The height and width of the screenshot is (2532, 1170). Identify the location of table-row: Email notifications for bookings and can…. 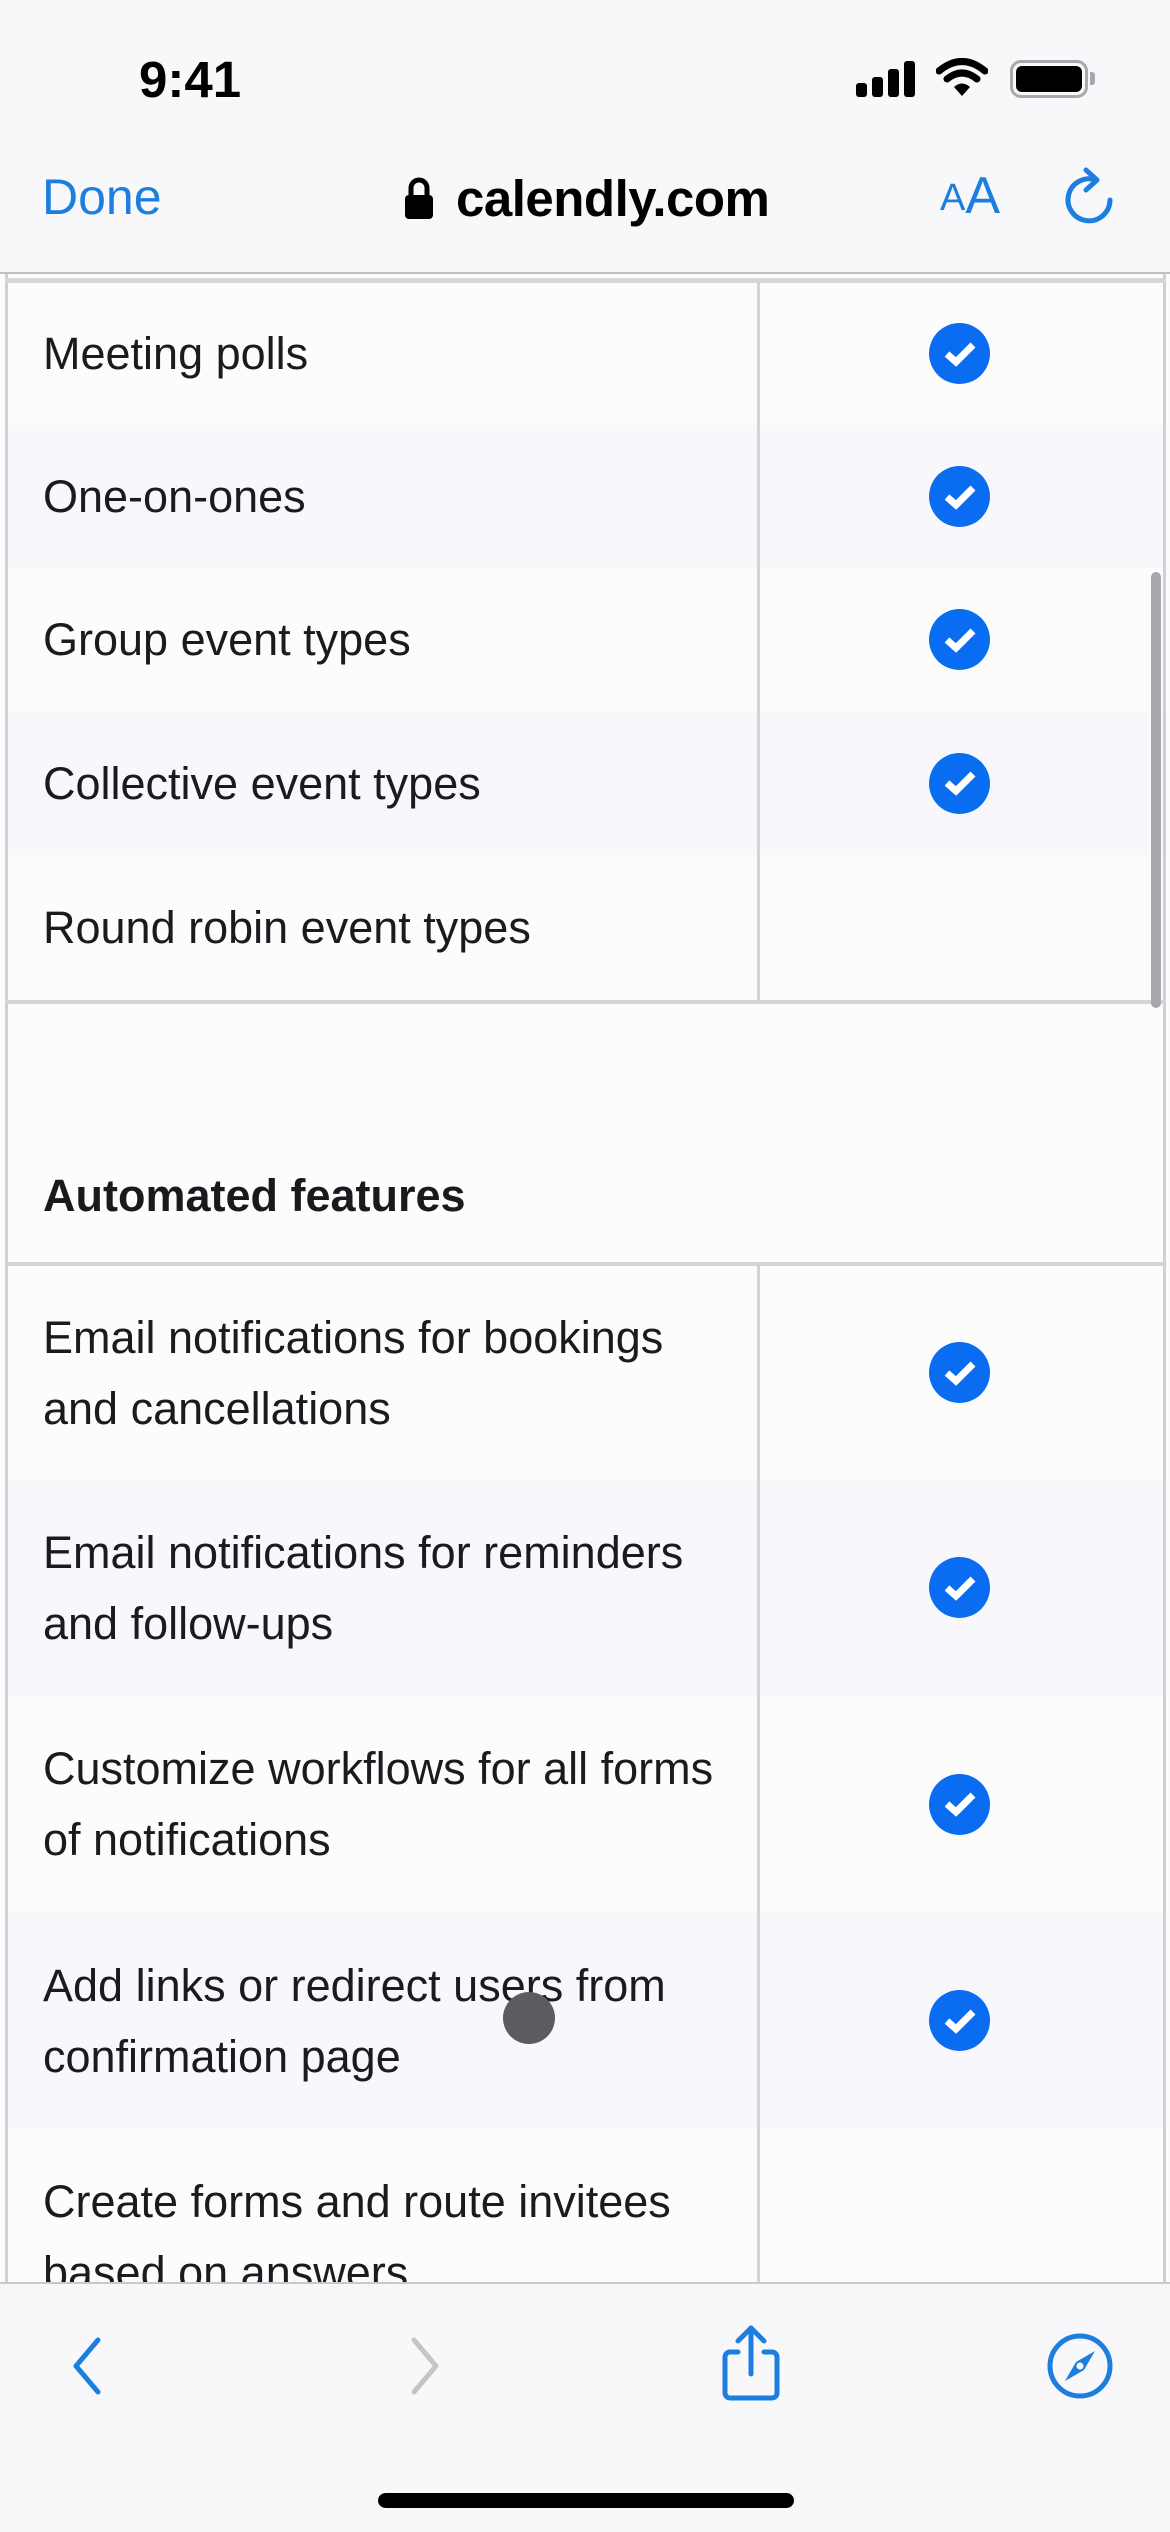
(585, 1372).